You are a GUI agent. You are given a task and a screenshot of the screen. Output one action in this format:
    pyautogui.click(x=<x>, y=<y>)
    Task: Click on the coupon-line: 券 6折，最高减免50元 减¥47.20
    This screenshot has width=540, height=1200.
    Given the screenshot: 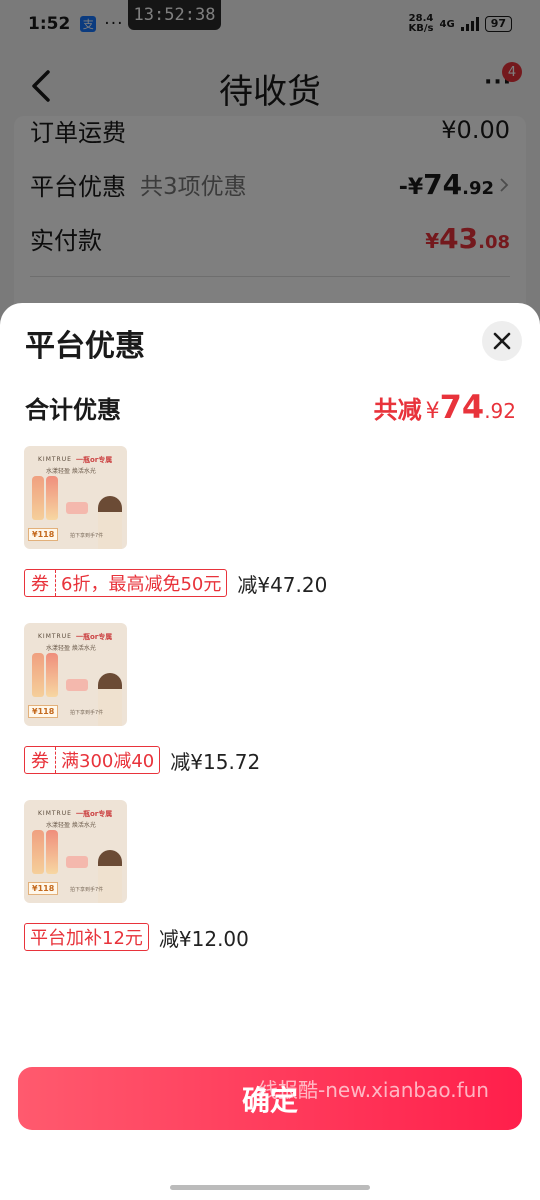 What is the action you would take?
    pyautogui.click(x=175, y=583)
    